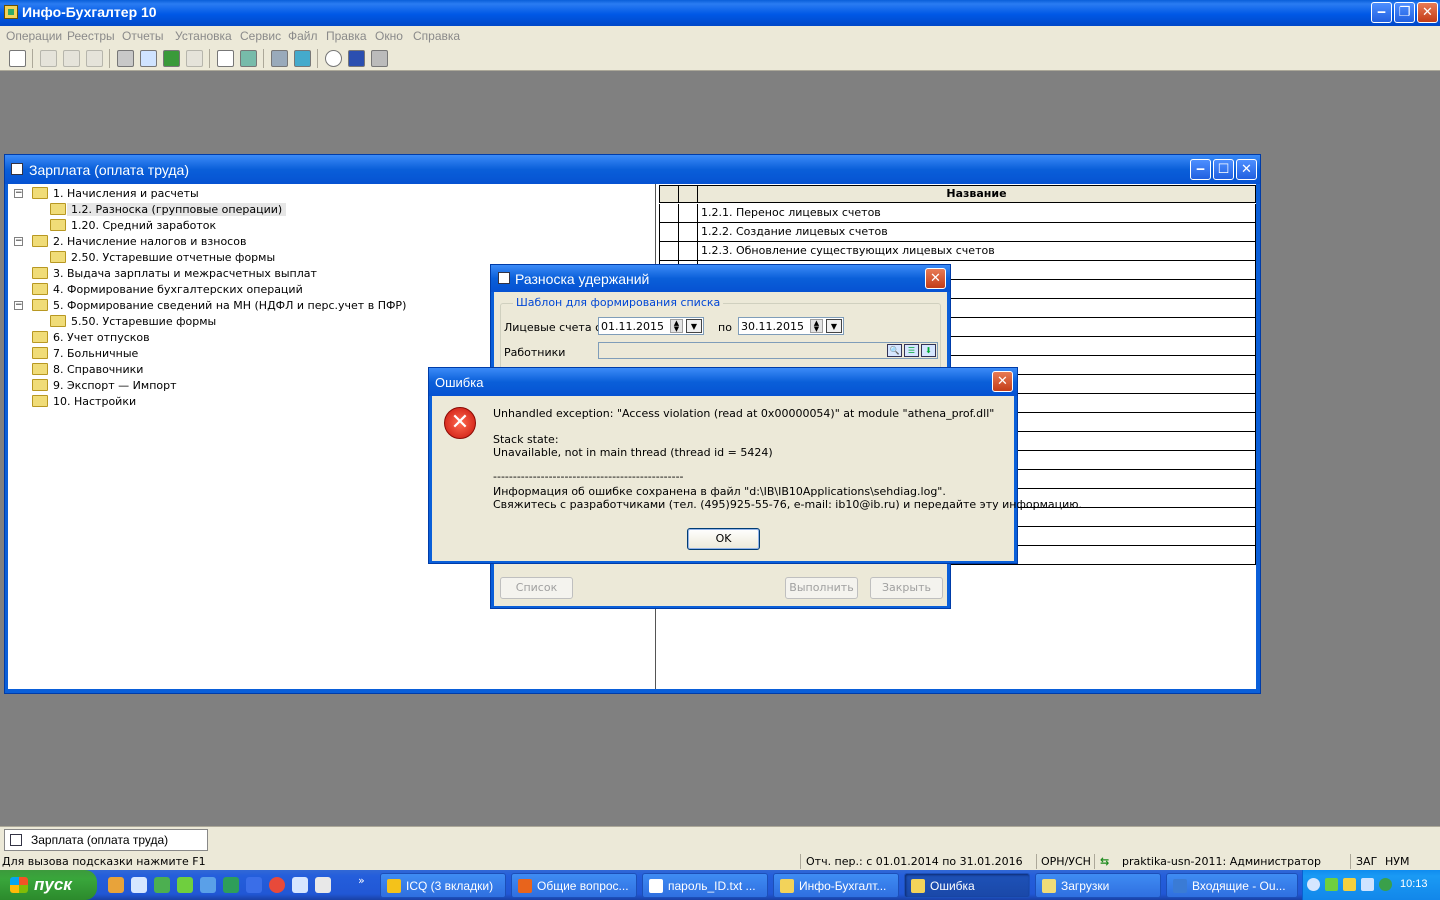 Image resolution: width=1440 pixels, height=900 pixels. Describe the element at coordinates (1385, 884) in the screenshot. I see `tray-info-icon` at that location.